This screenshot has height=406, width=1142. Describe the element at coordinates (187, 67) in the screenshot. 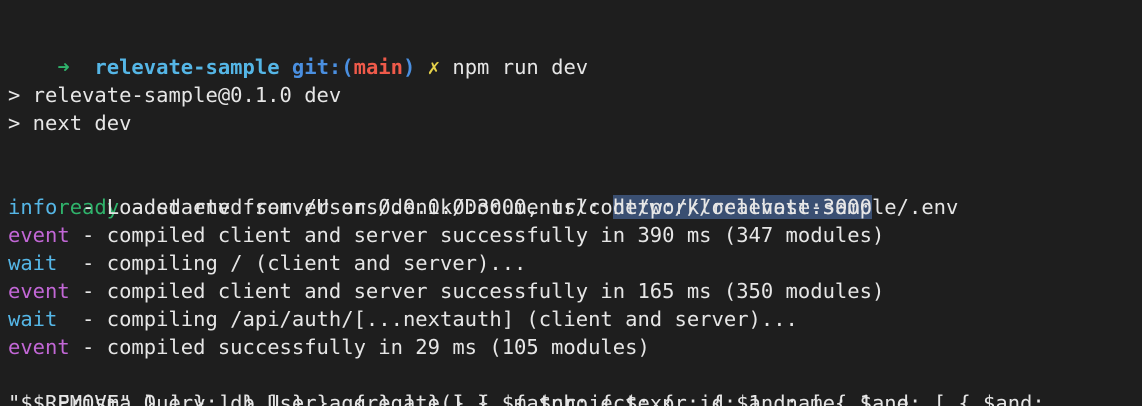

I see `prompt-directory: relevate-sample` at that location.